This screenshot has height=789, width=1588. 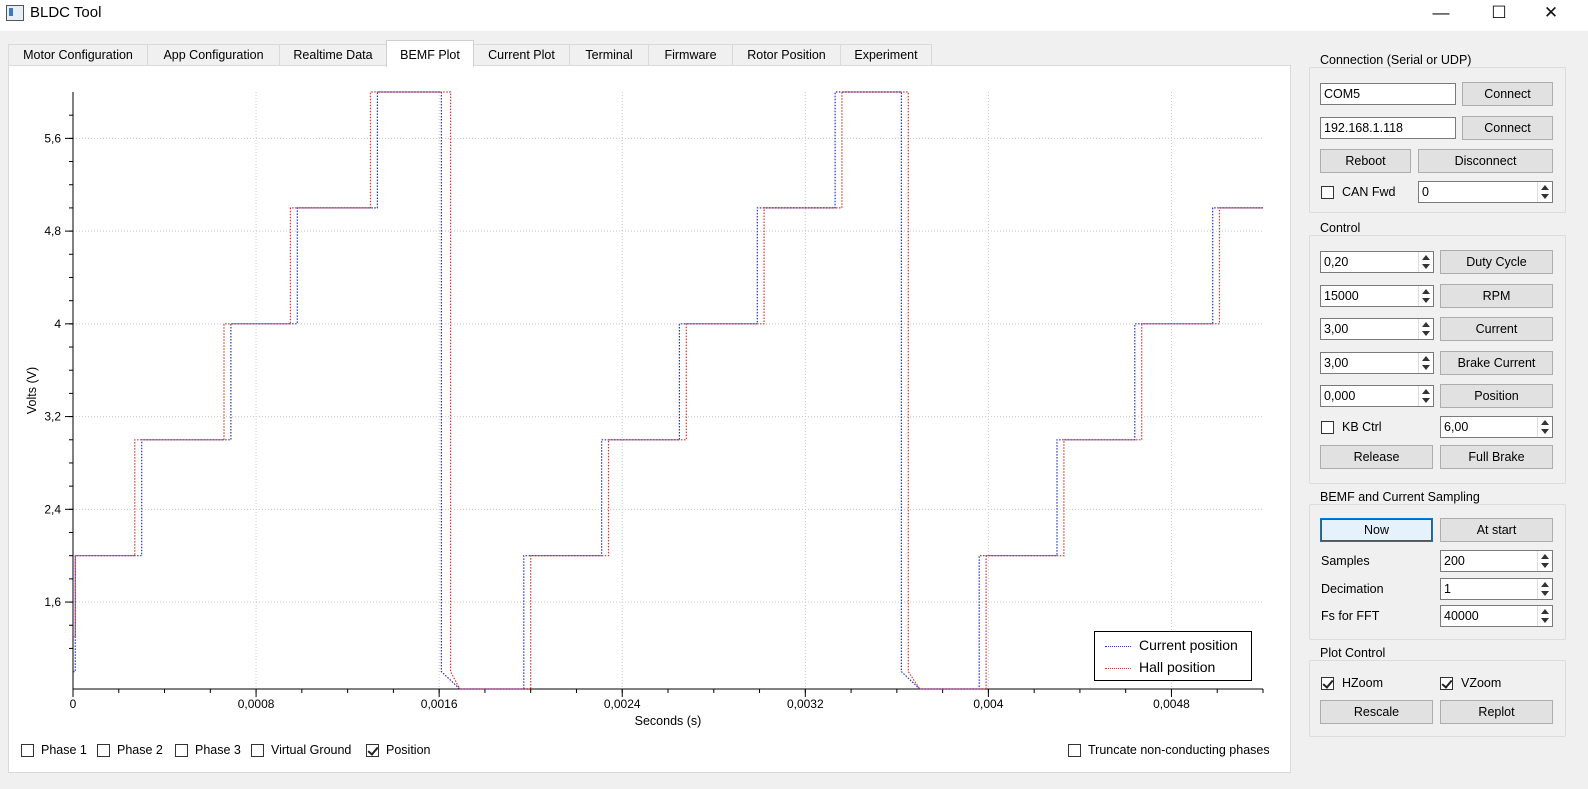 What do you see at coordinates (1376, 712) in the screenshot?
I see `rescale-button: Rescale` at bounding box center [1376, 712].